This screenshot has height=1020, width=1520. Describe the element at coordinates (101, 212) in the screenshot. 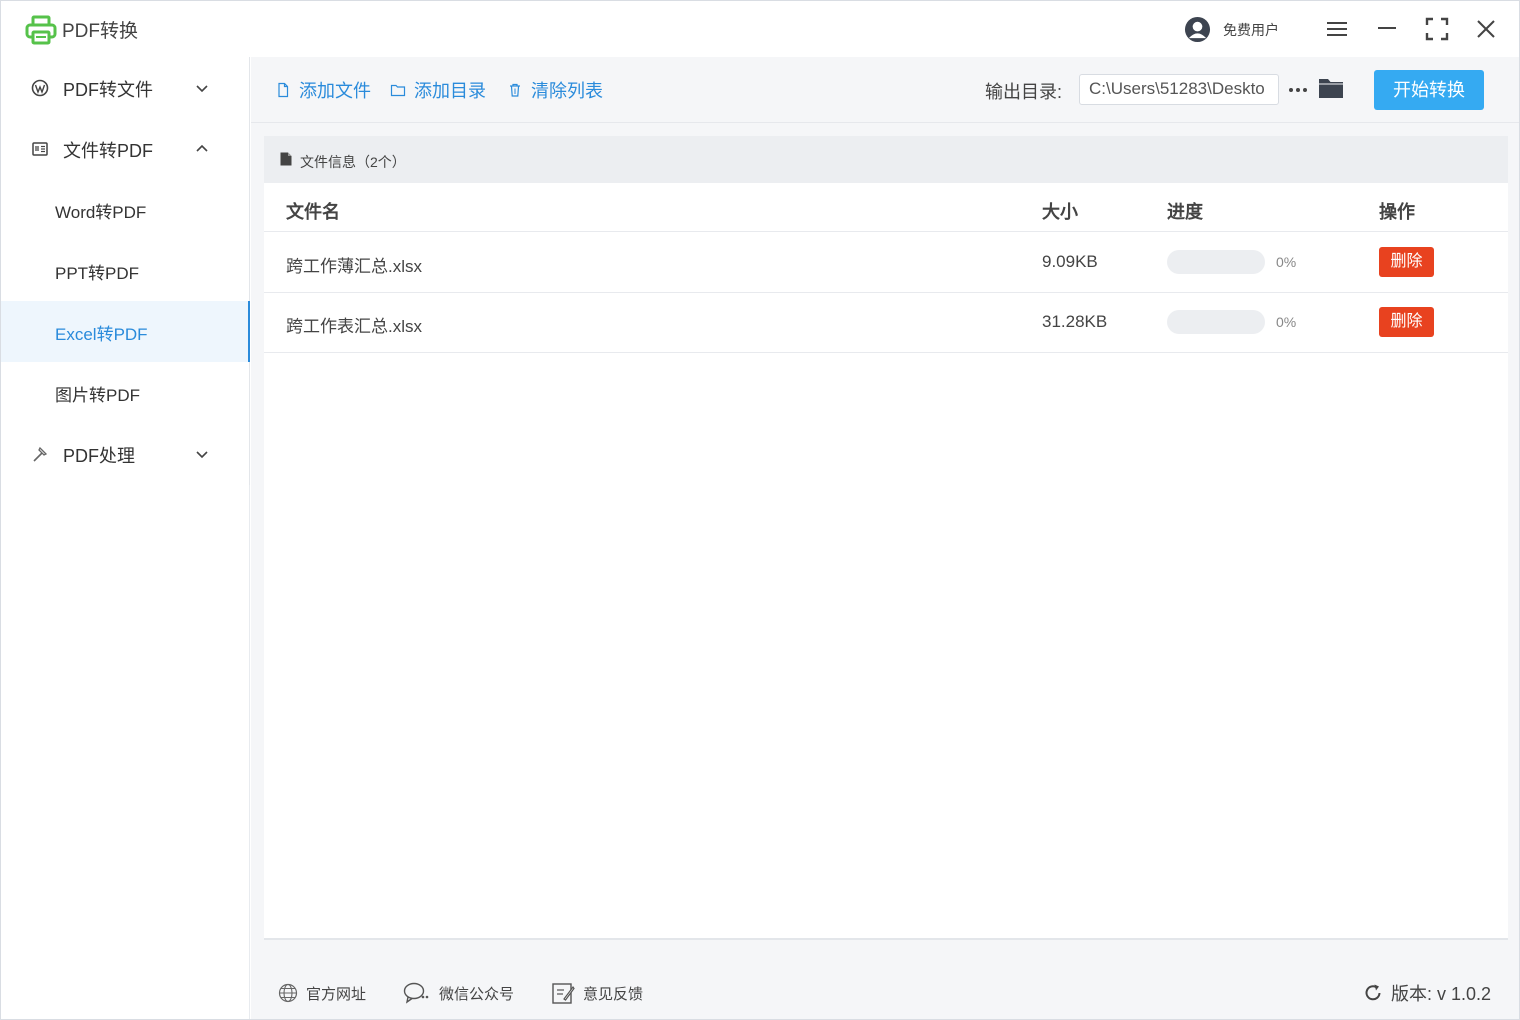

I see `sidebar-item-label: Word转PDF` at that location.